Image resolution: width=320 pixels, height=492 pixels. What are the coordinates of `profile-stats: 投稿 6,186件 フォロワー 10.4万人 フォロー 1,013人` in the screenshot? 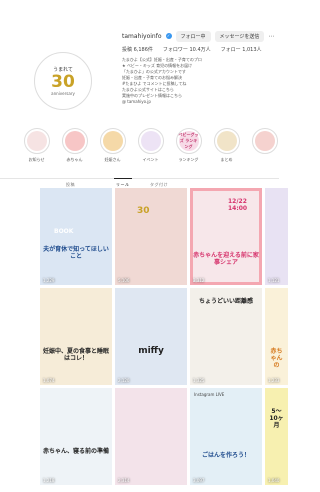 It's located at (192, 49).